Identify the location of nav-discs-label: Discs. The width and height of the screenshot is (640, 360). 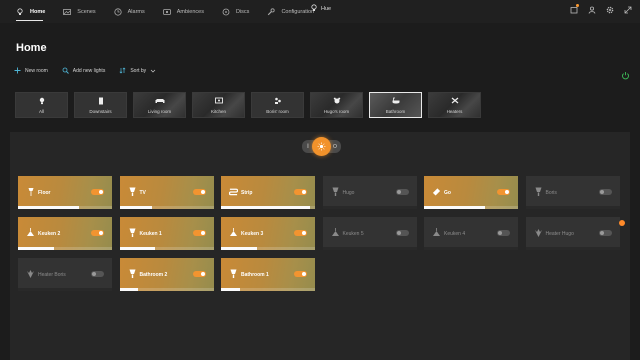
(242, 11).